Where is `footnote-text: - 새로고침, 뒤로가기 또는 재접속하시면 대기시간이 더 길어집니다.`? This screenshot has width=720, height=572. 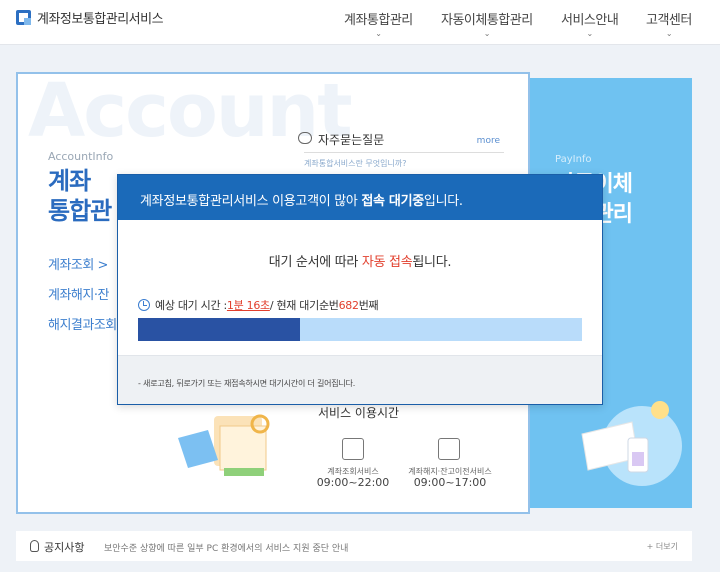
footnote-text: - 새로고침, 뒤로가기 또는 재접속하시면 대기시간이 더 길어집니다. is located at coordinates (247, 383).